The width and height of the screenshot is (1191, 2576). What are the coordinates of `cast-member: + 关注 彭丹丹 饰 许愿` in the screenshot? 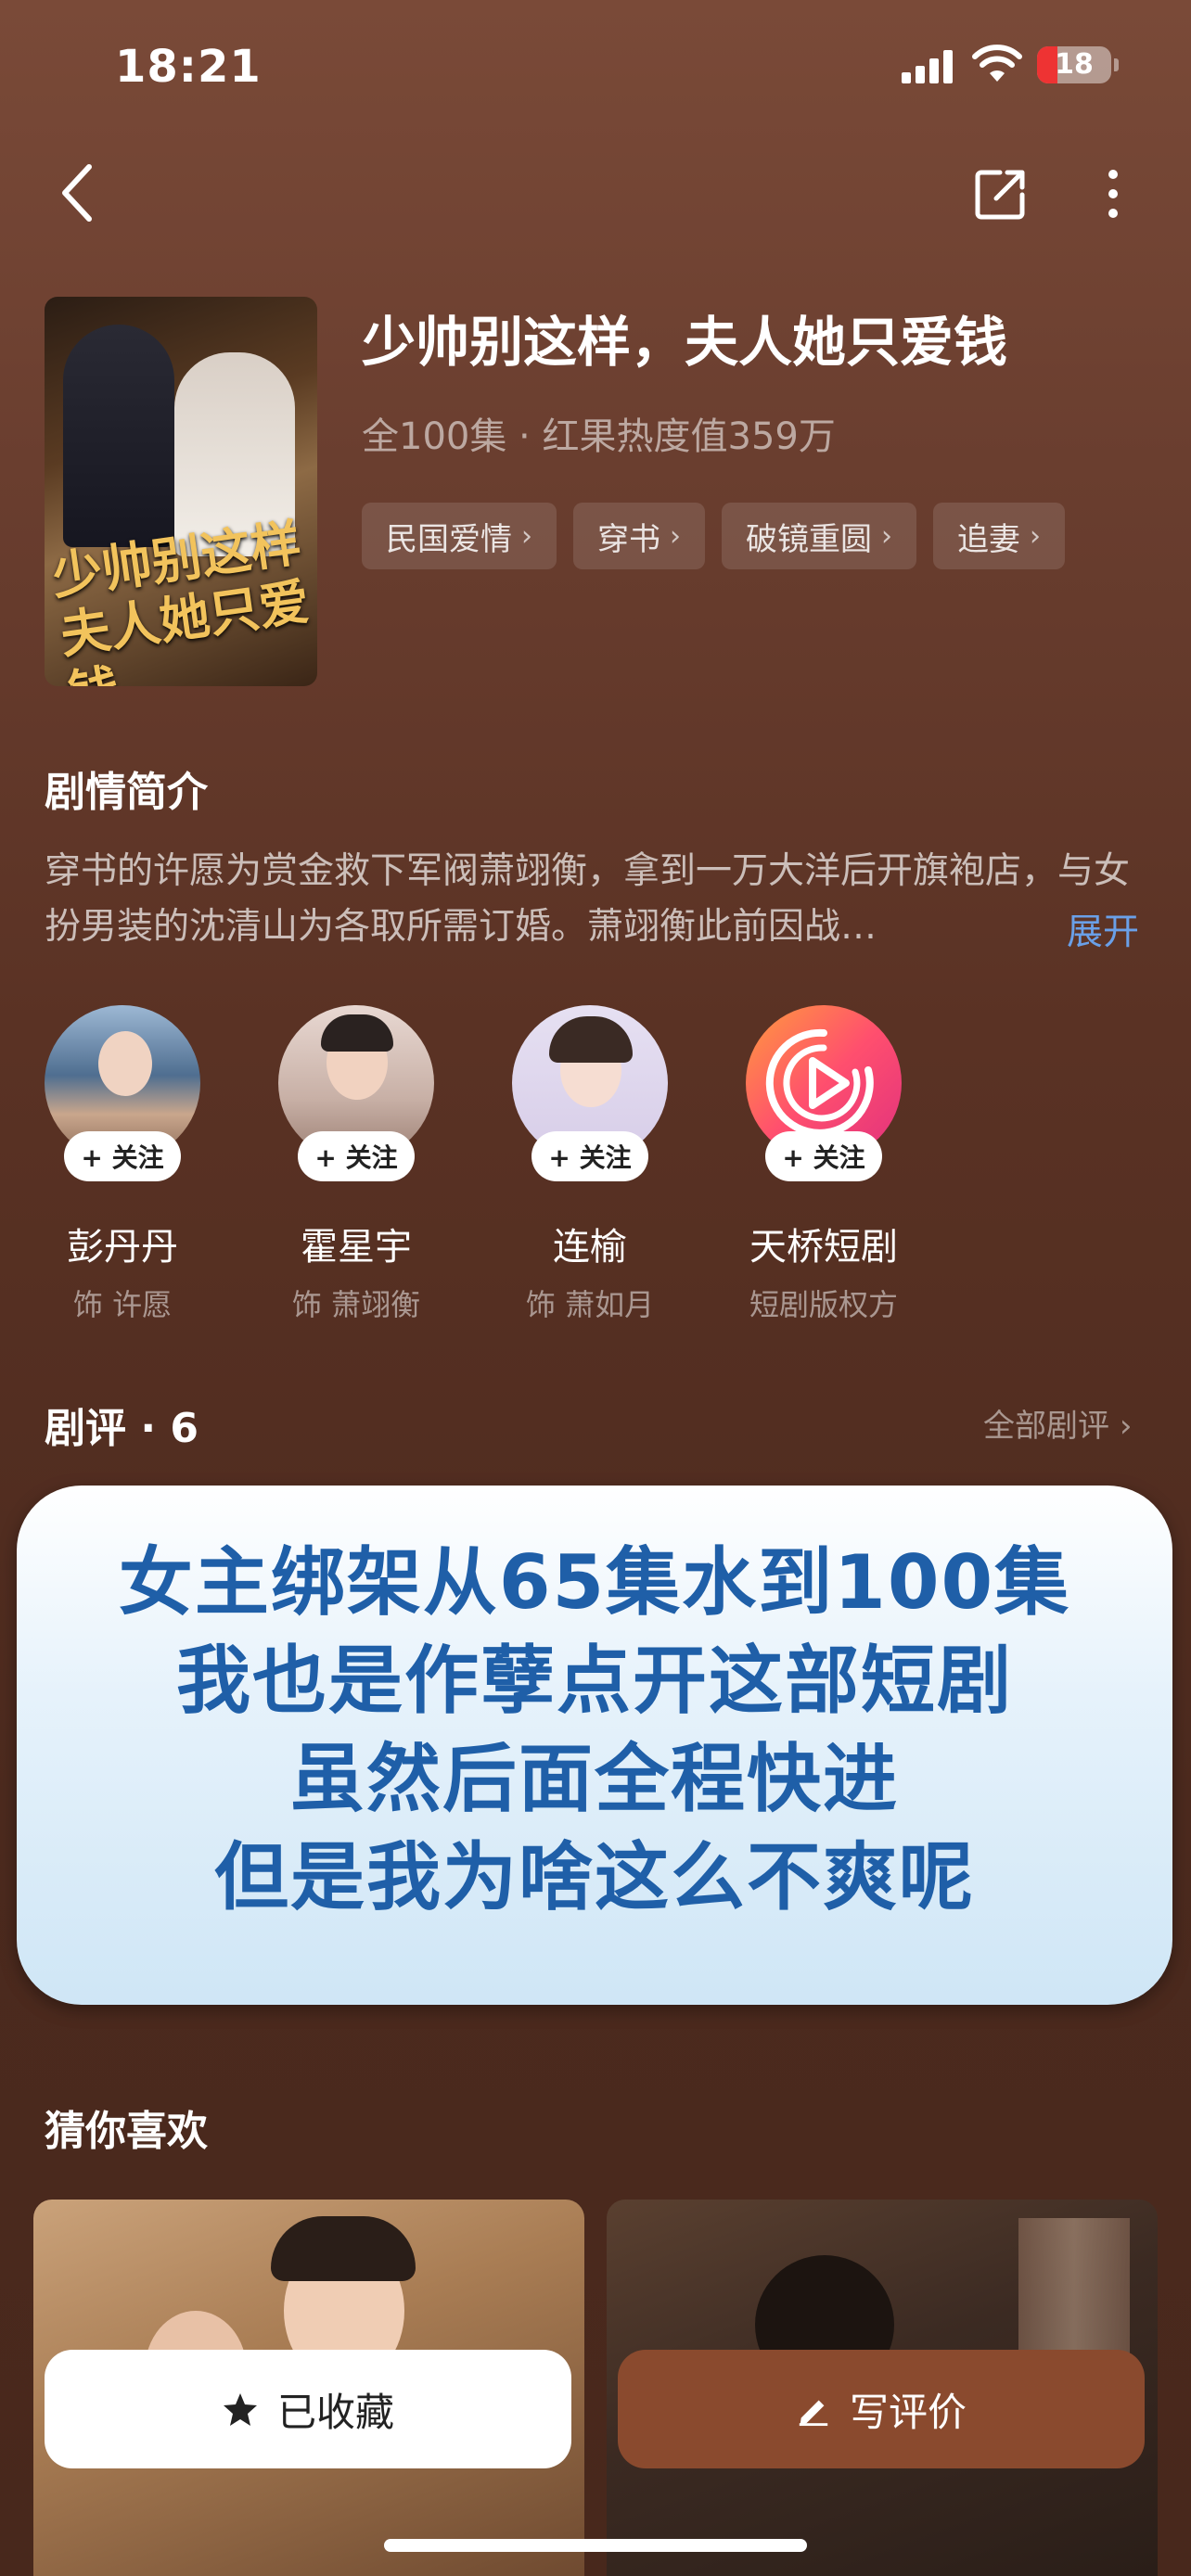 It's located at (122, 1164).